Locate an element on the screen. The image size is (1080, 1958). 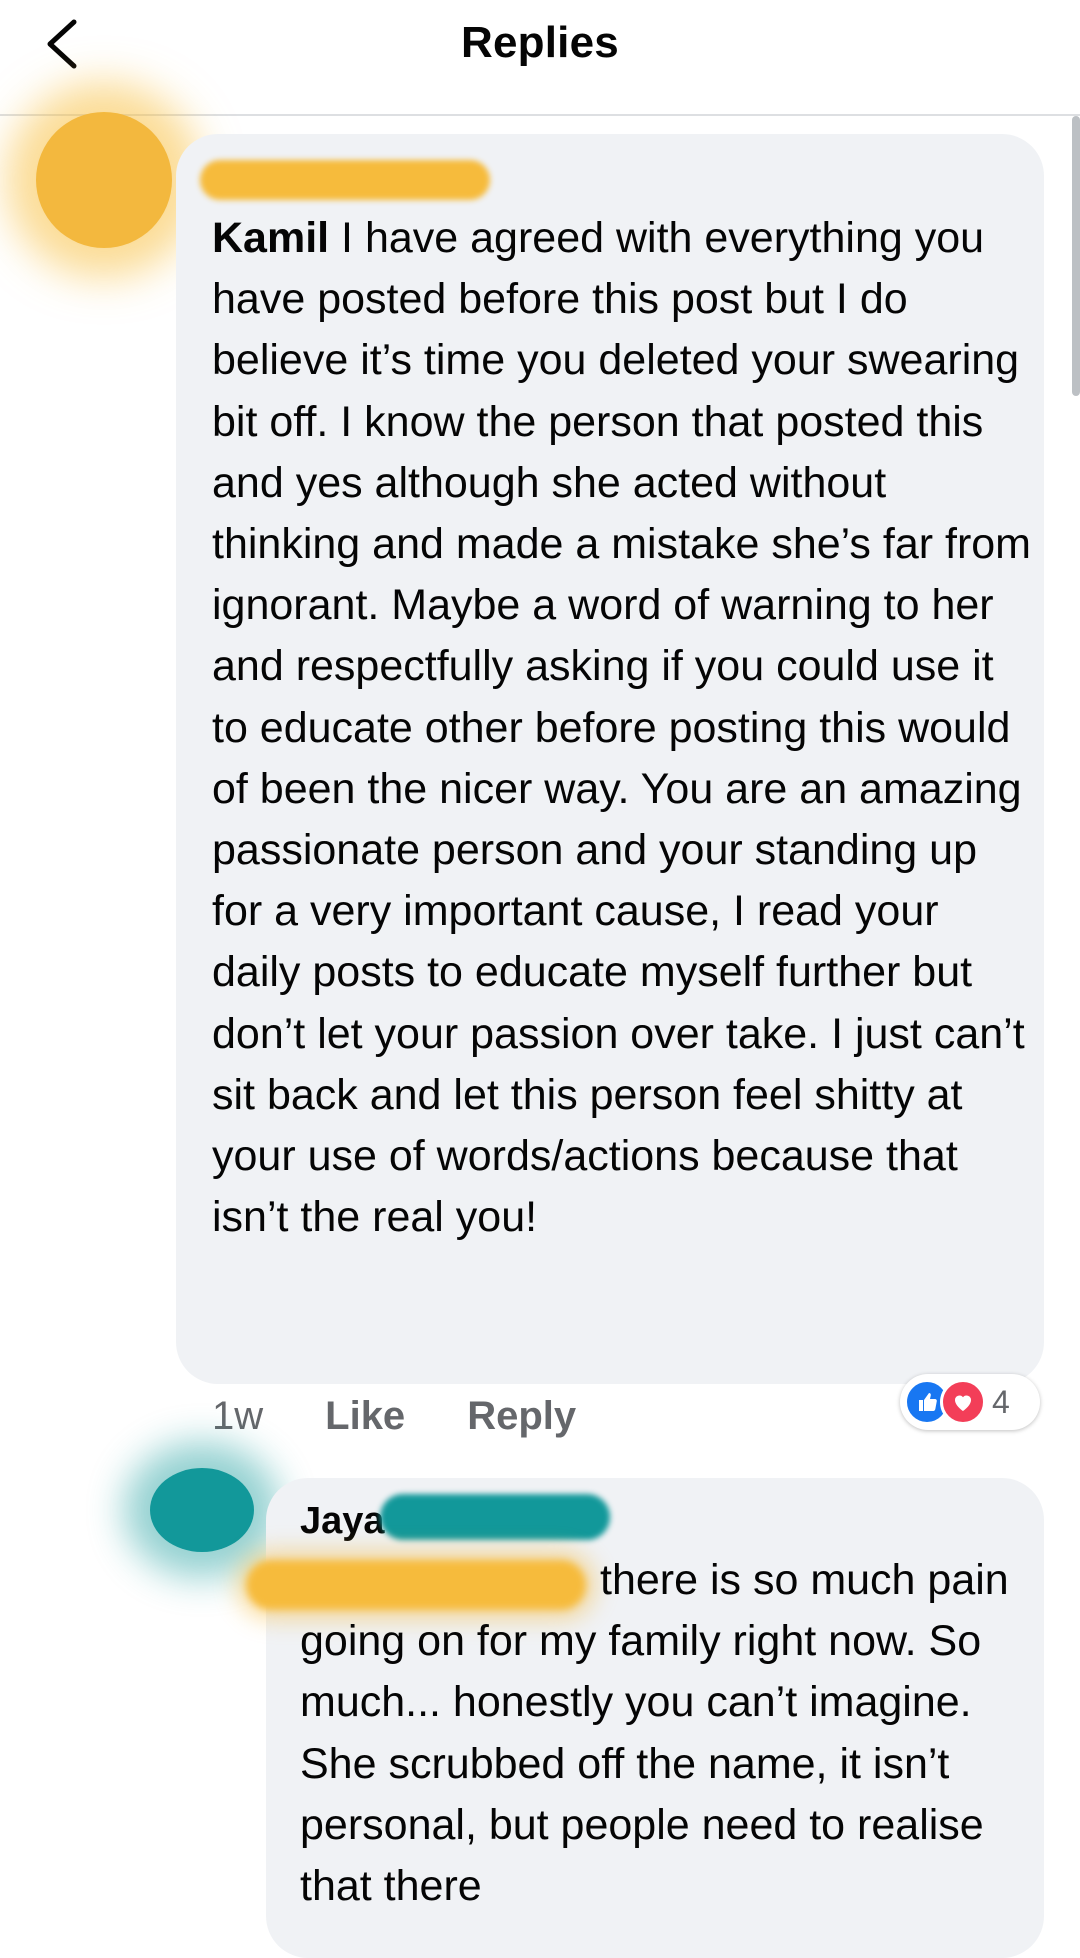
header-bar: Replies is located at coordinates (540, 58).